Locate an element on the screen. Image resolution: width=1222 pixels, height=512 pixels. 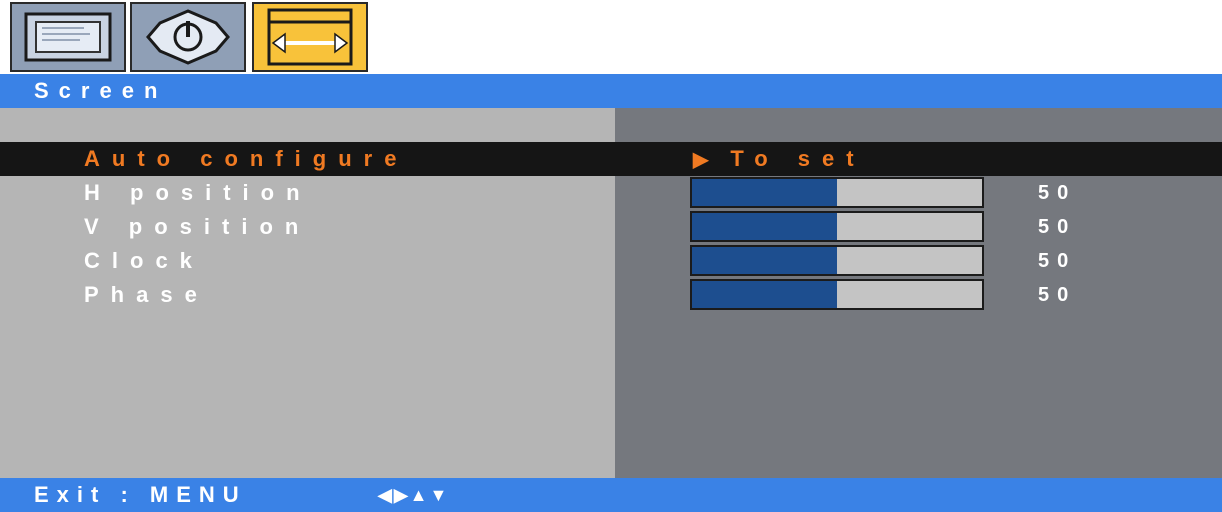
clock-value: 50 is located at coordinates (1057, 261).